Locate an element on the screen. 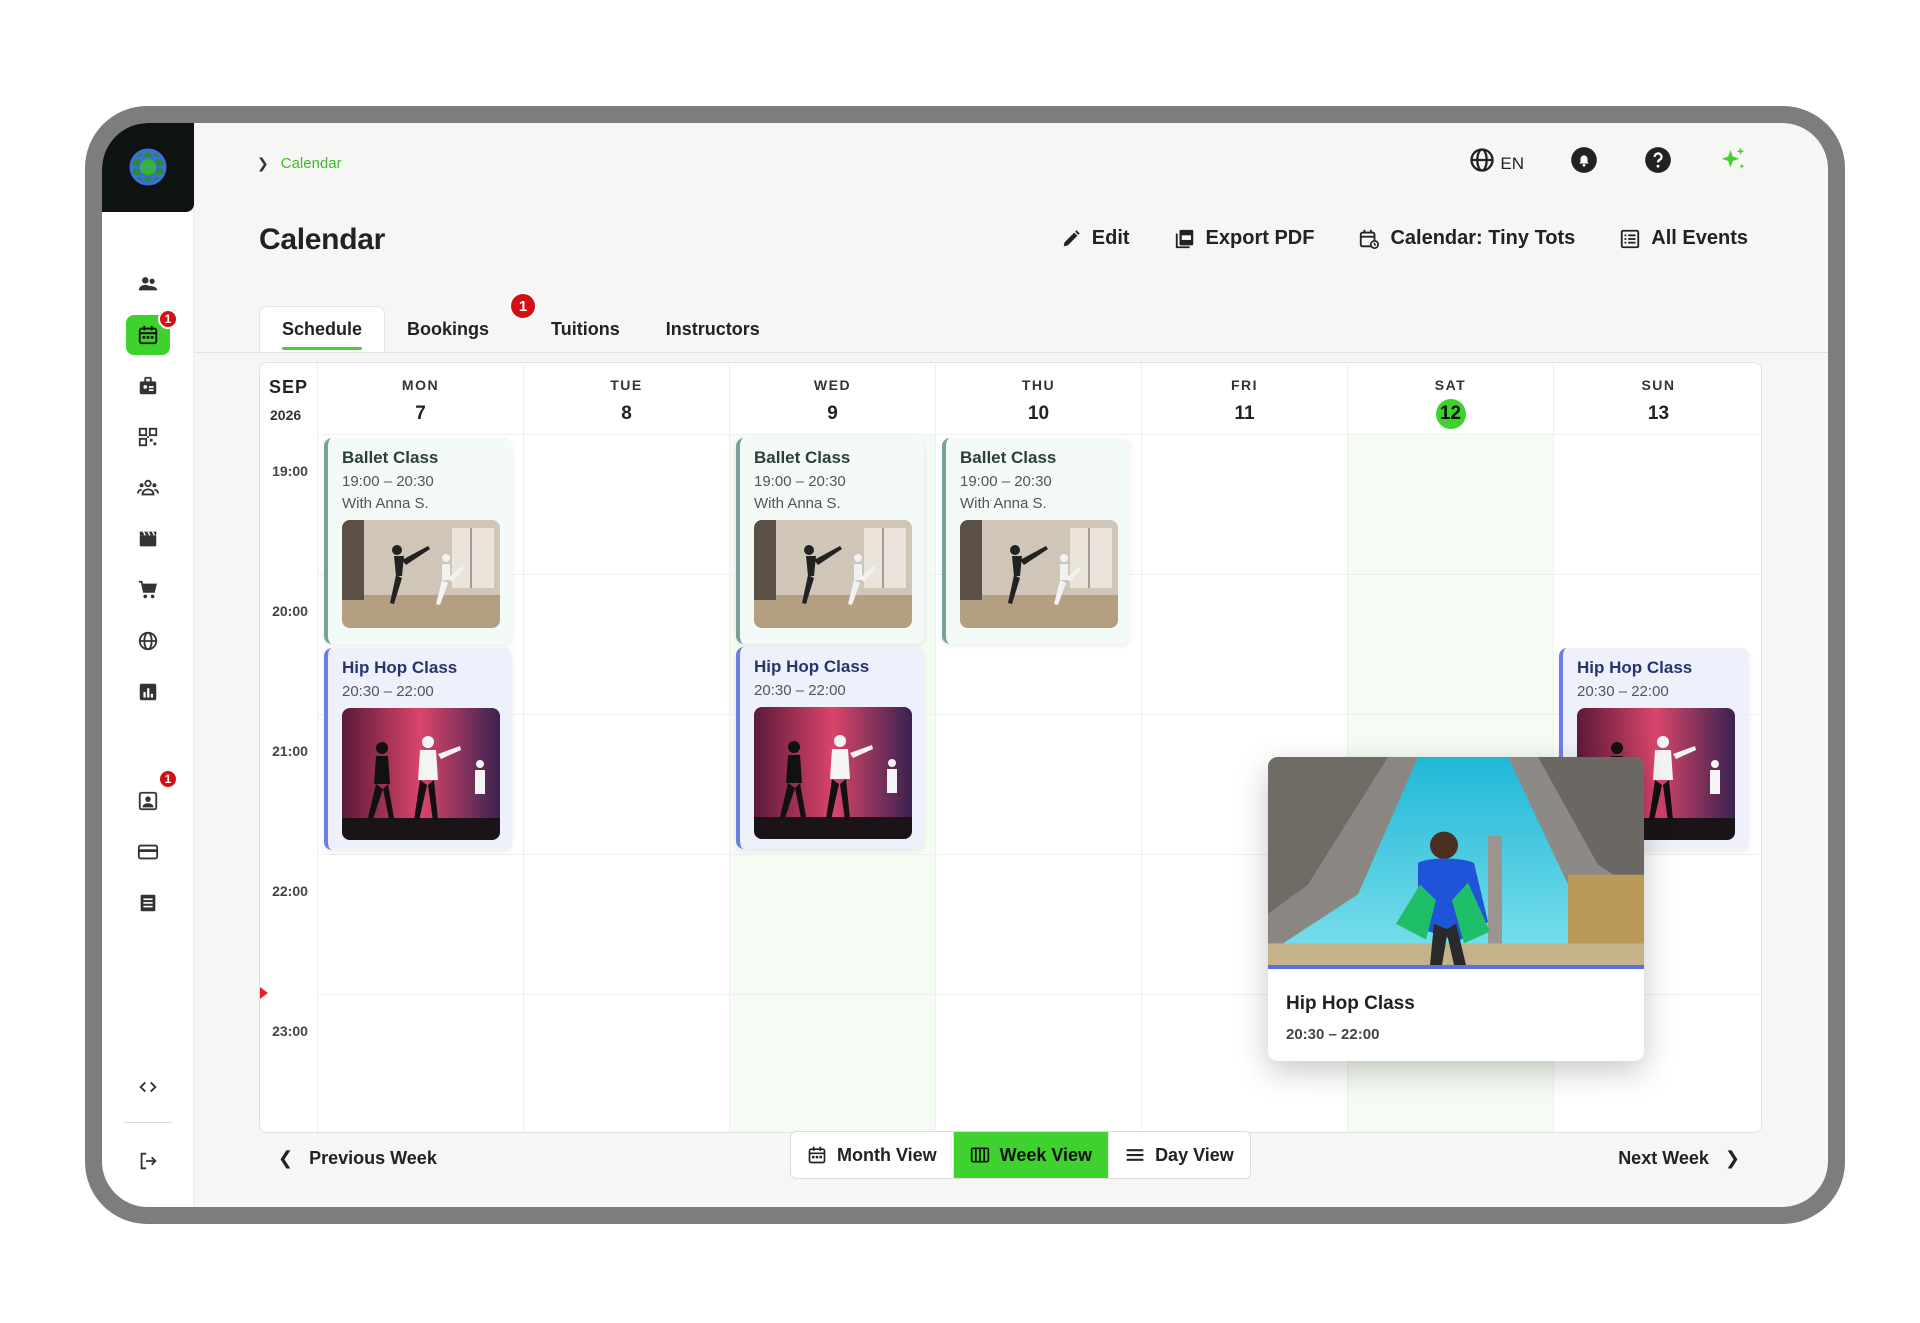  badge-icon is located at coordinates (148, 385).